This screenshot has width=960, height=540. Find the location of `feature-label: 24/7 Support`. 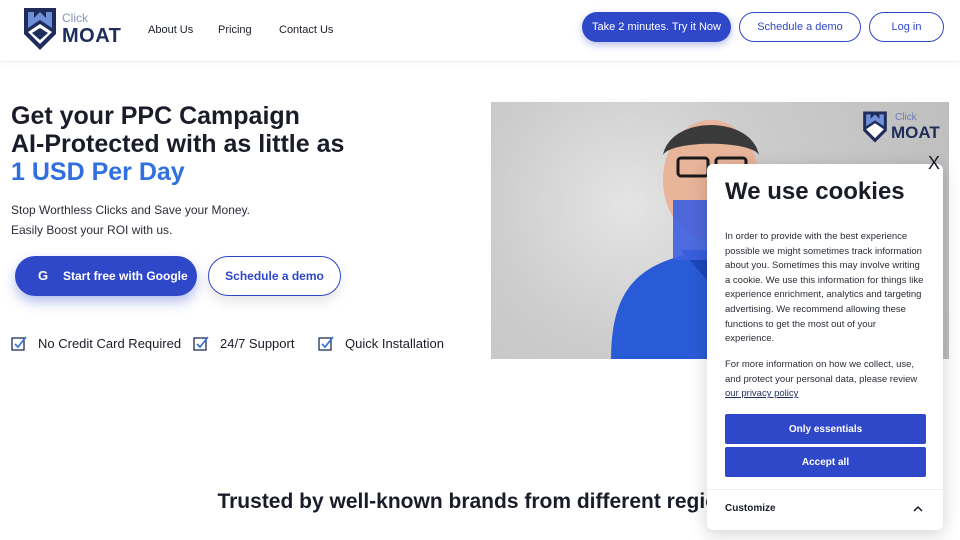

feature-label: 24/7 Support is located at coordinates (257, 343).